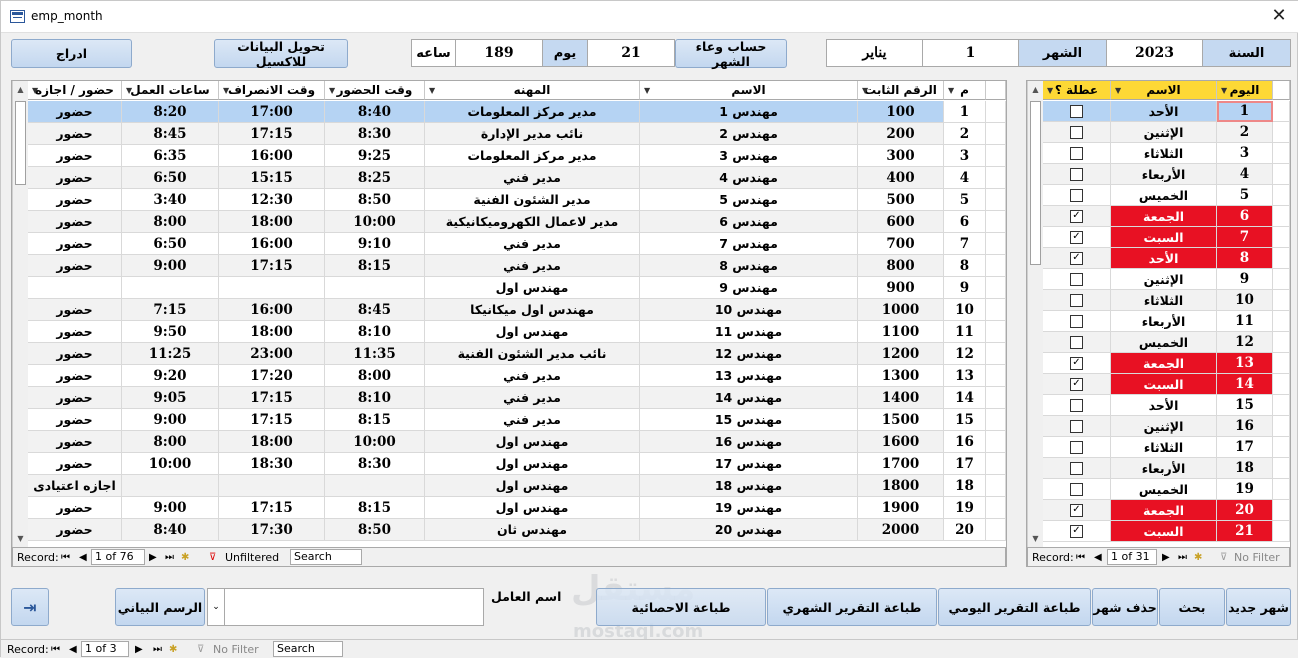  I want to click on cell-employee-name: مهندس 11, so click(749, 332).